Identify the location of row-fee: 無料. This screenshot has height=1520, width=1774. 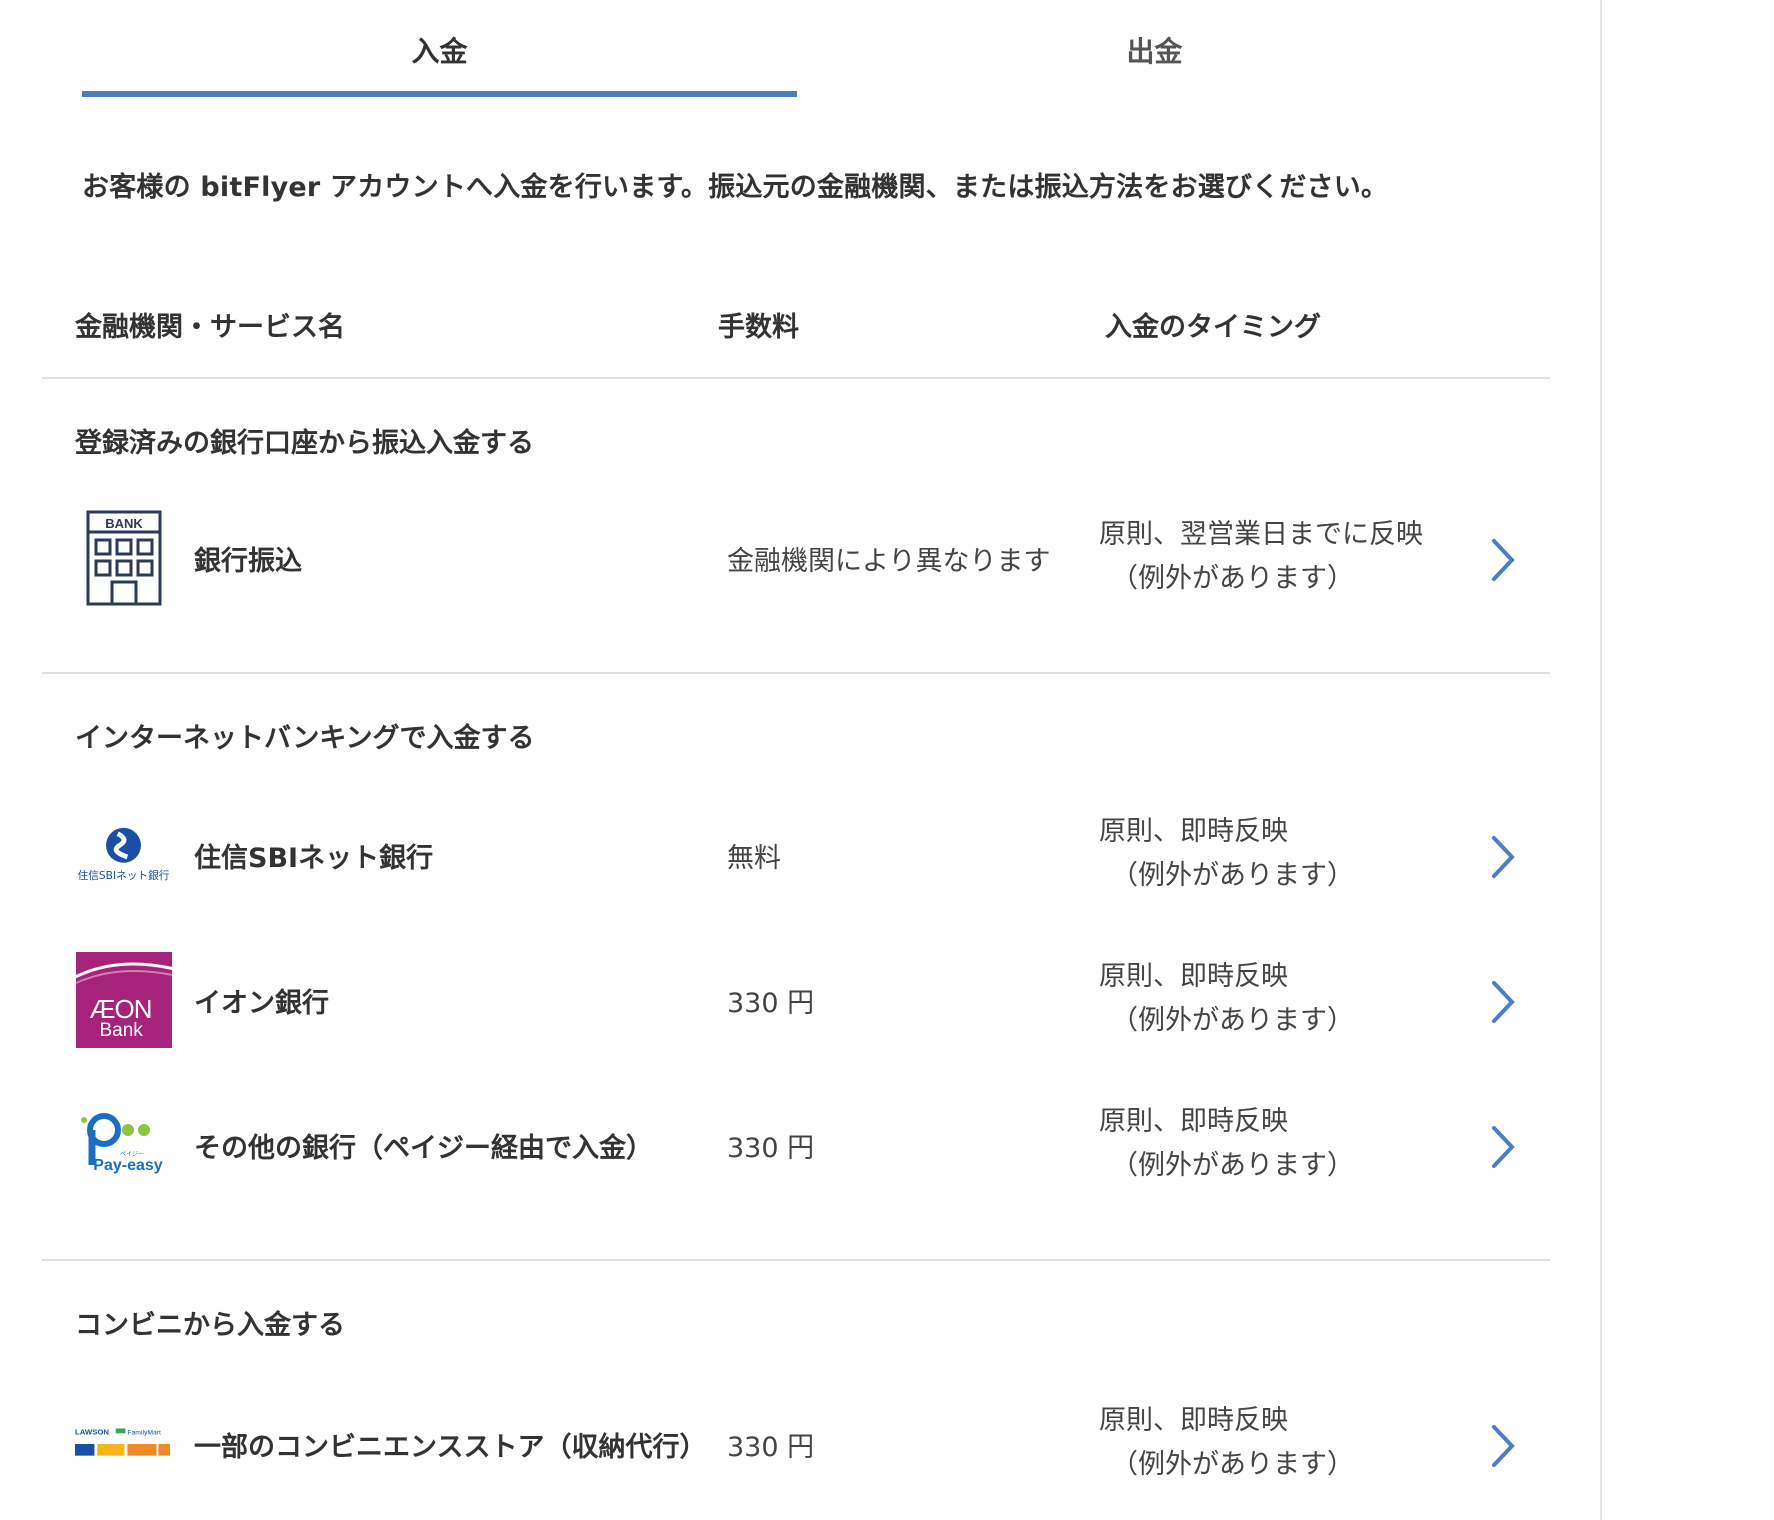
(754, 858).